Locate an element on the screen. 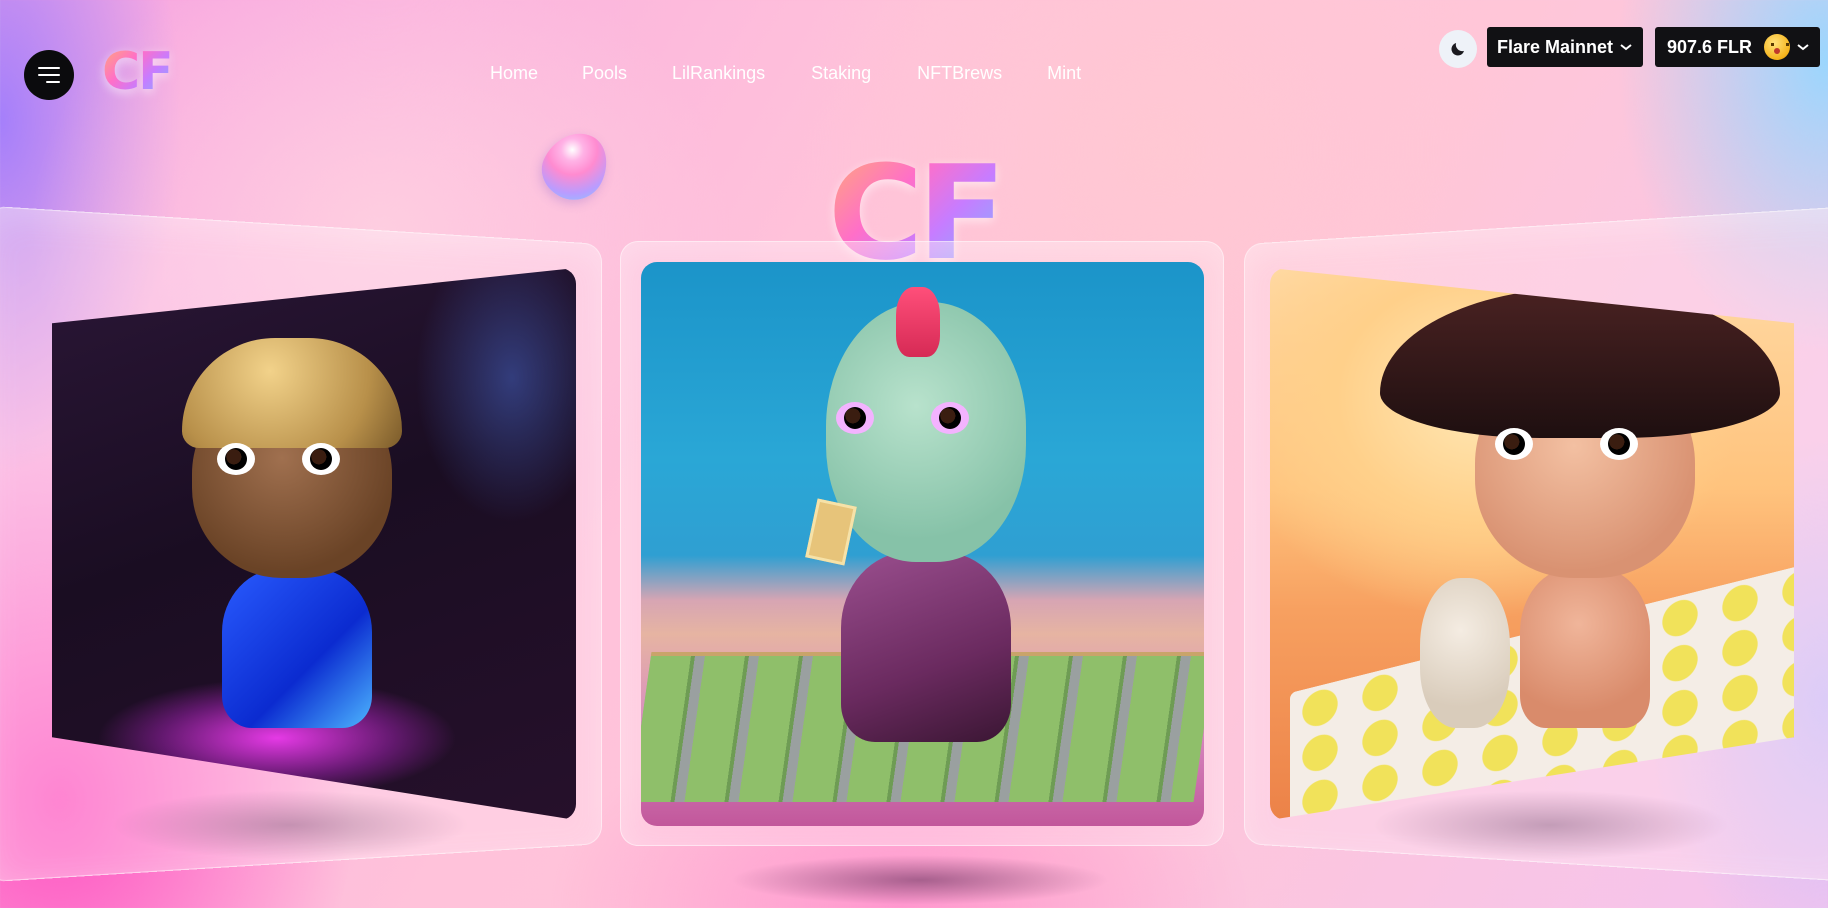  hamburger-menu-icon is located at coordinates (49, 68).